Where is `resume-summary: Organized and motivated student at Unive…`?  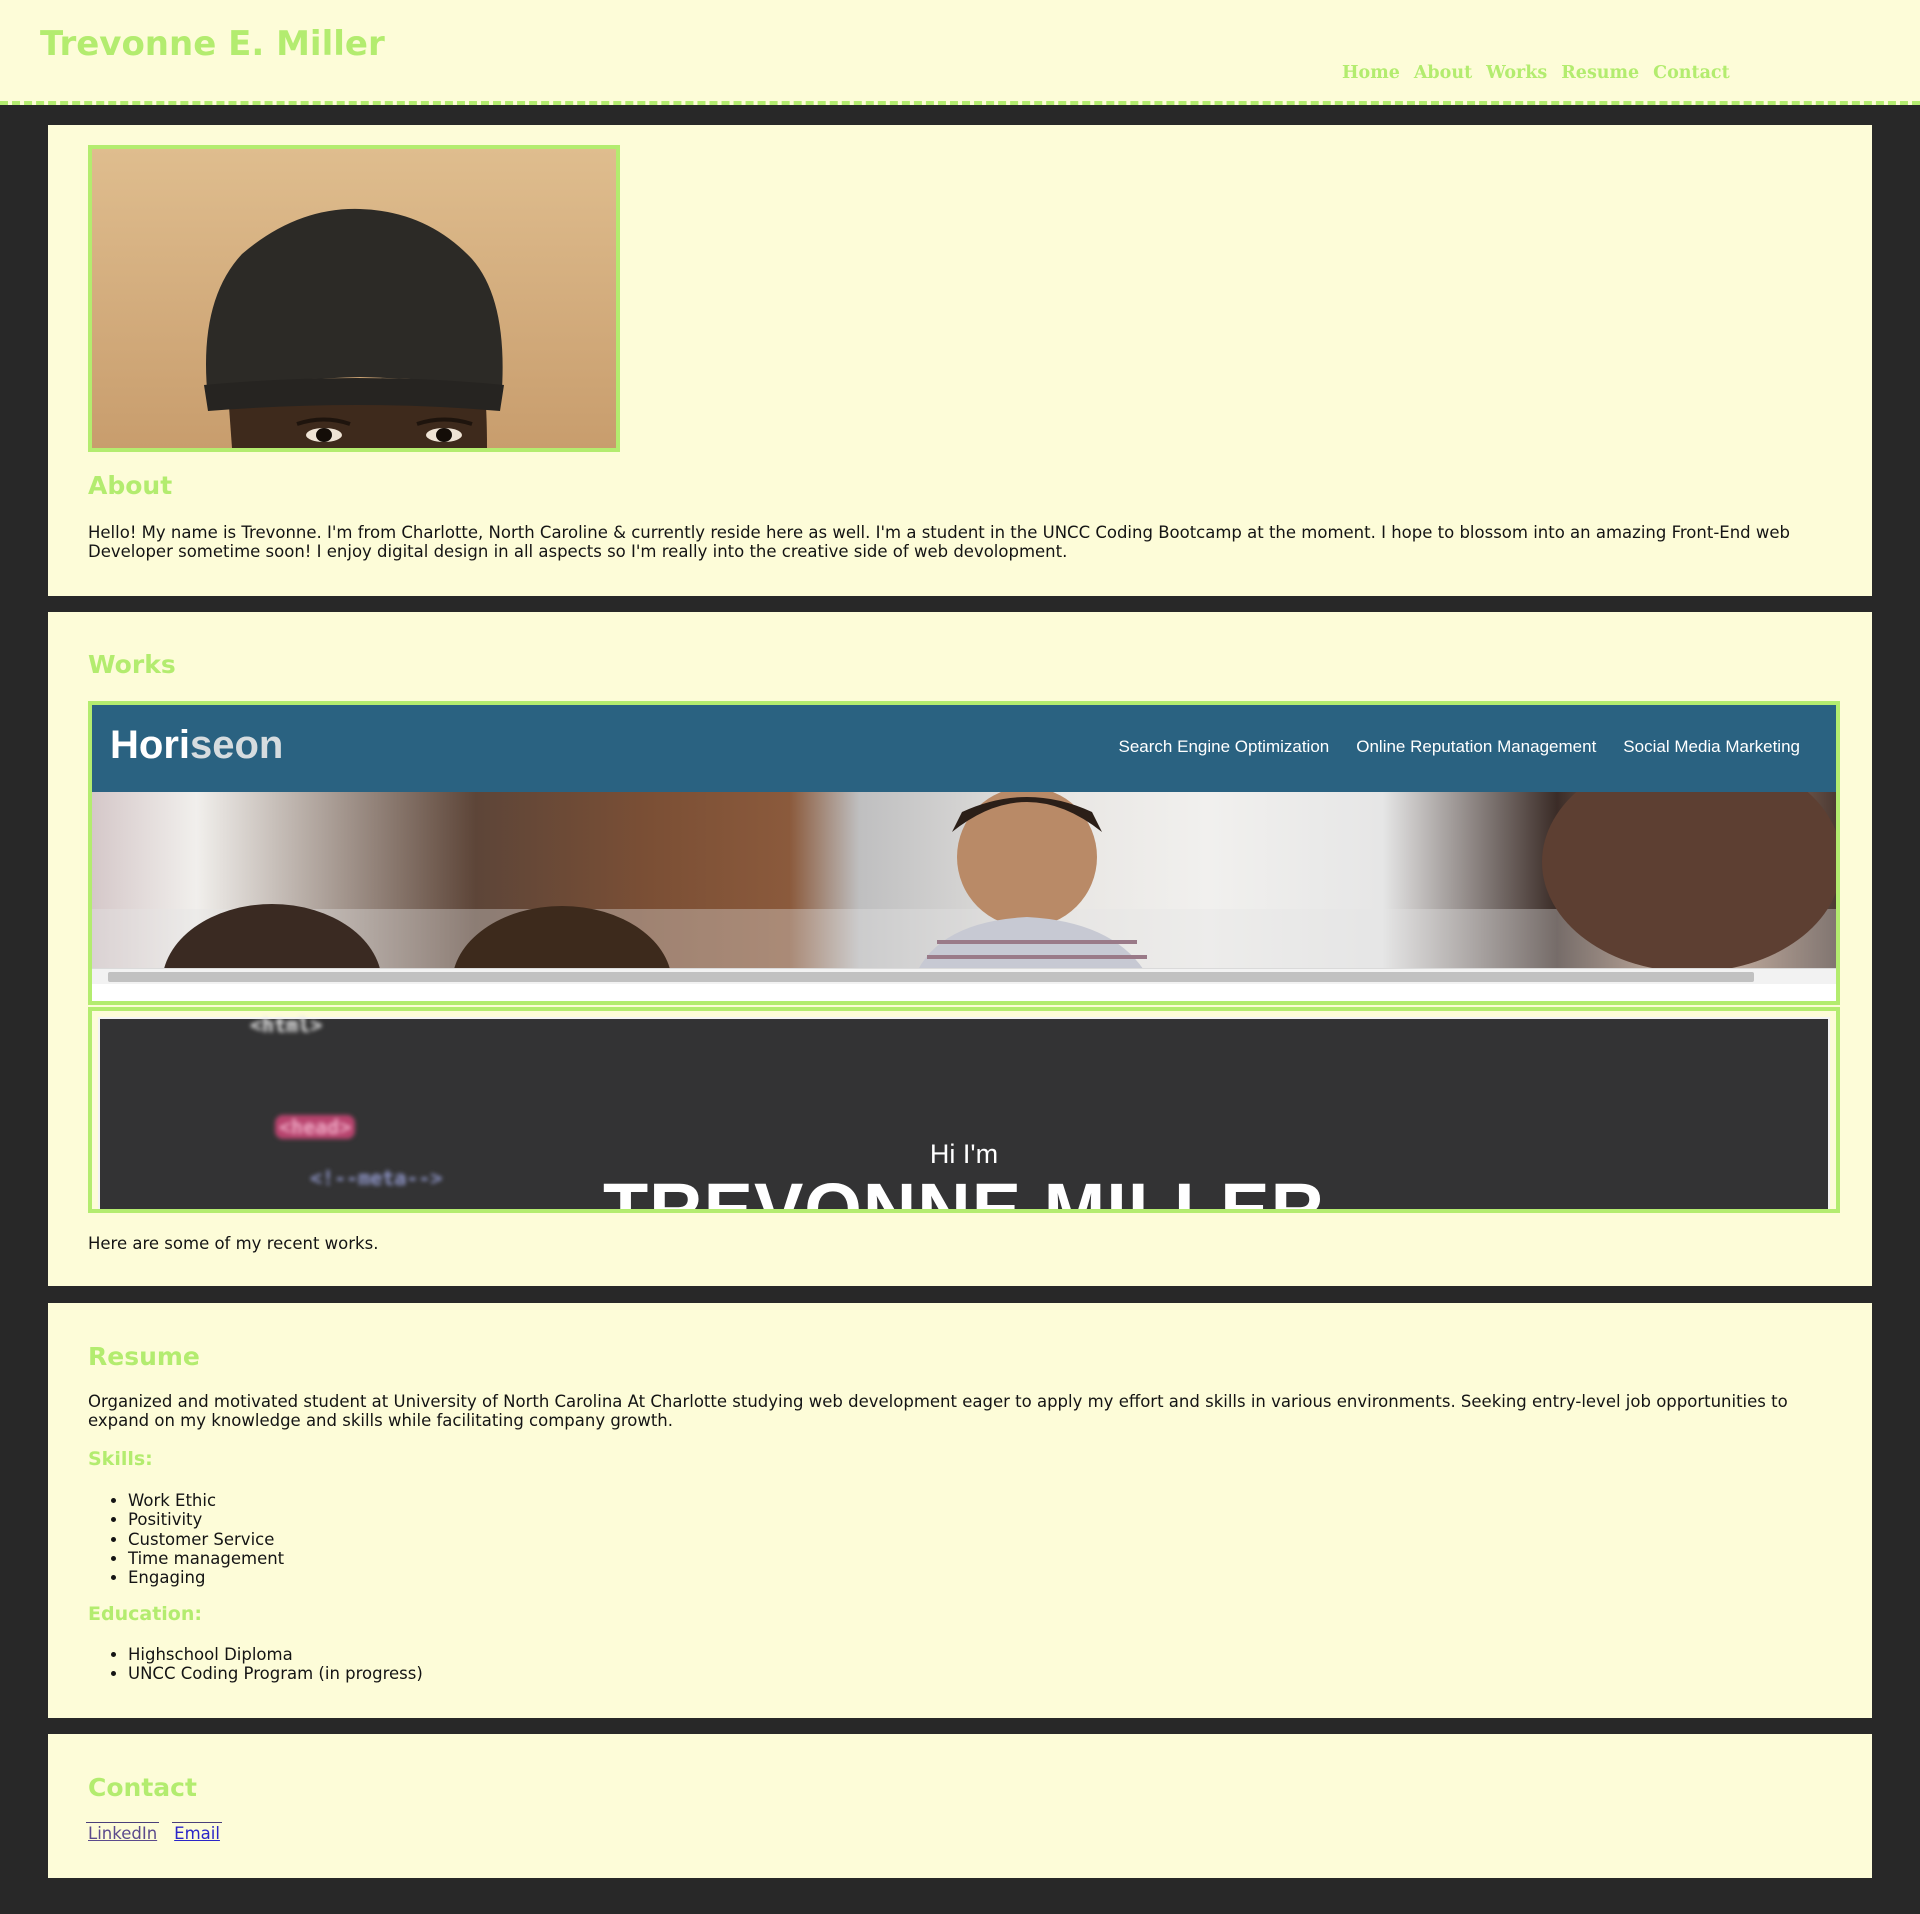
resume-summary: Organized and motivated student at Unive… is located at coordinates (938, 1411).